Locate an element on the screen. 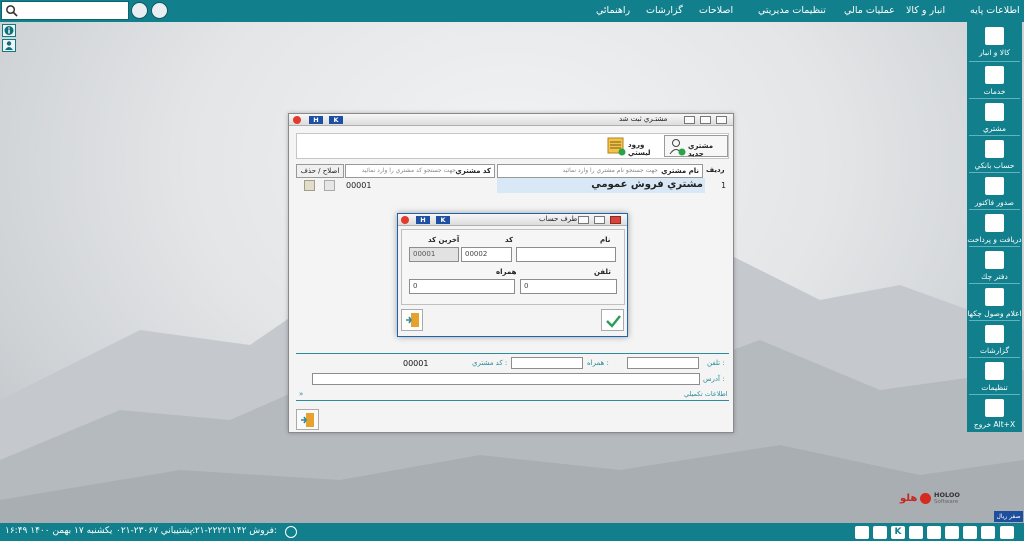 This screenshot has width=1024, height=541. user-icon is located at coordinates (9, 45).